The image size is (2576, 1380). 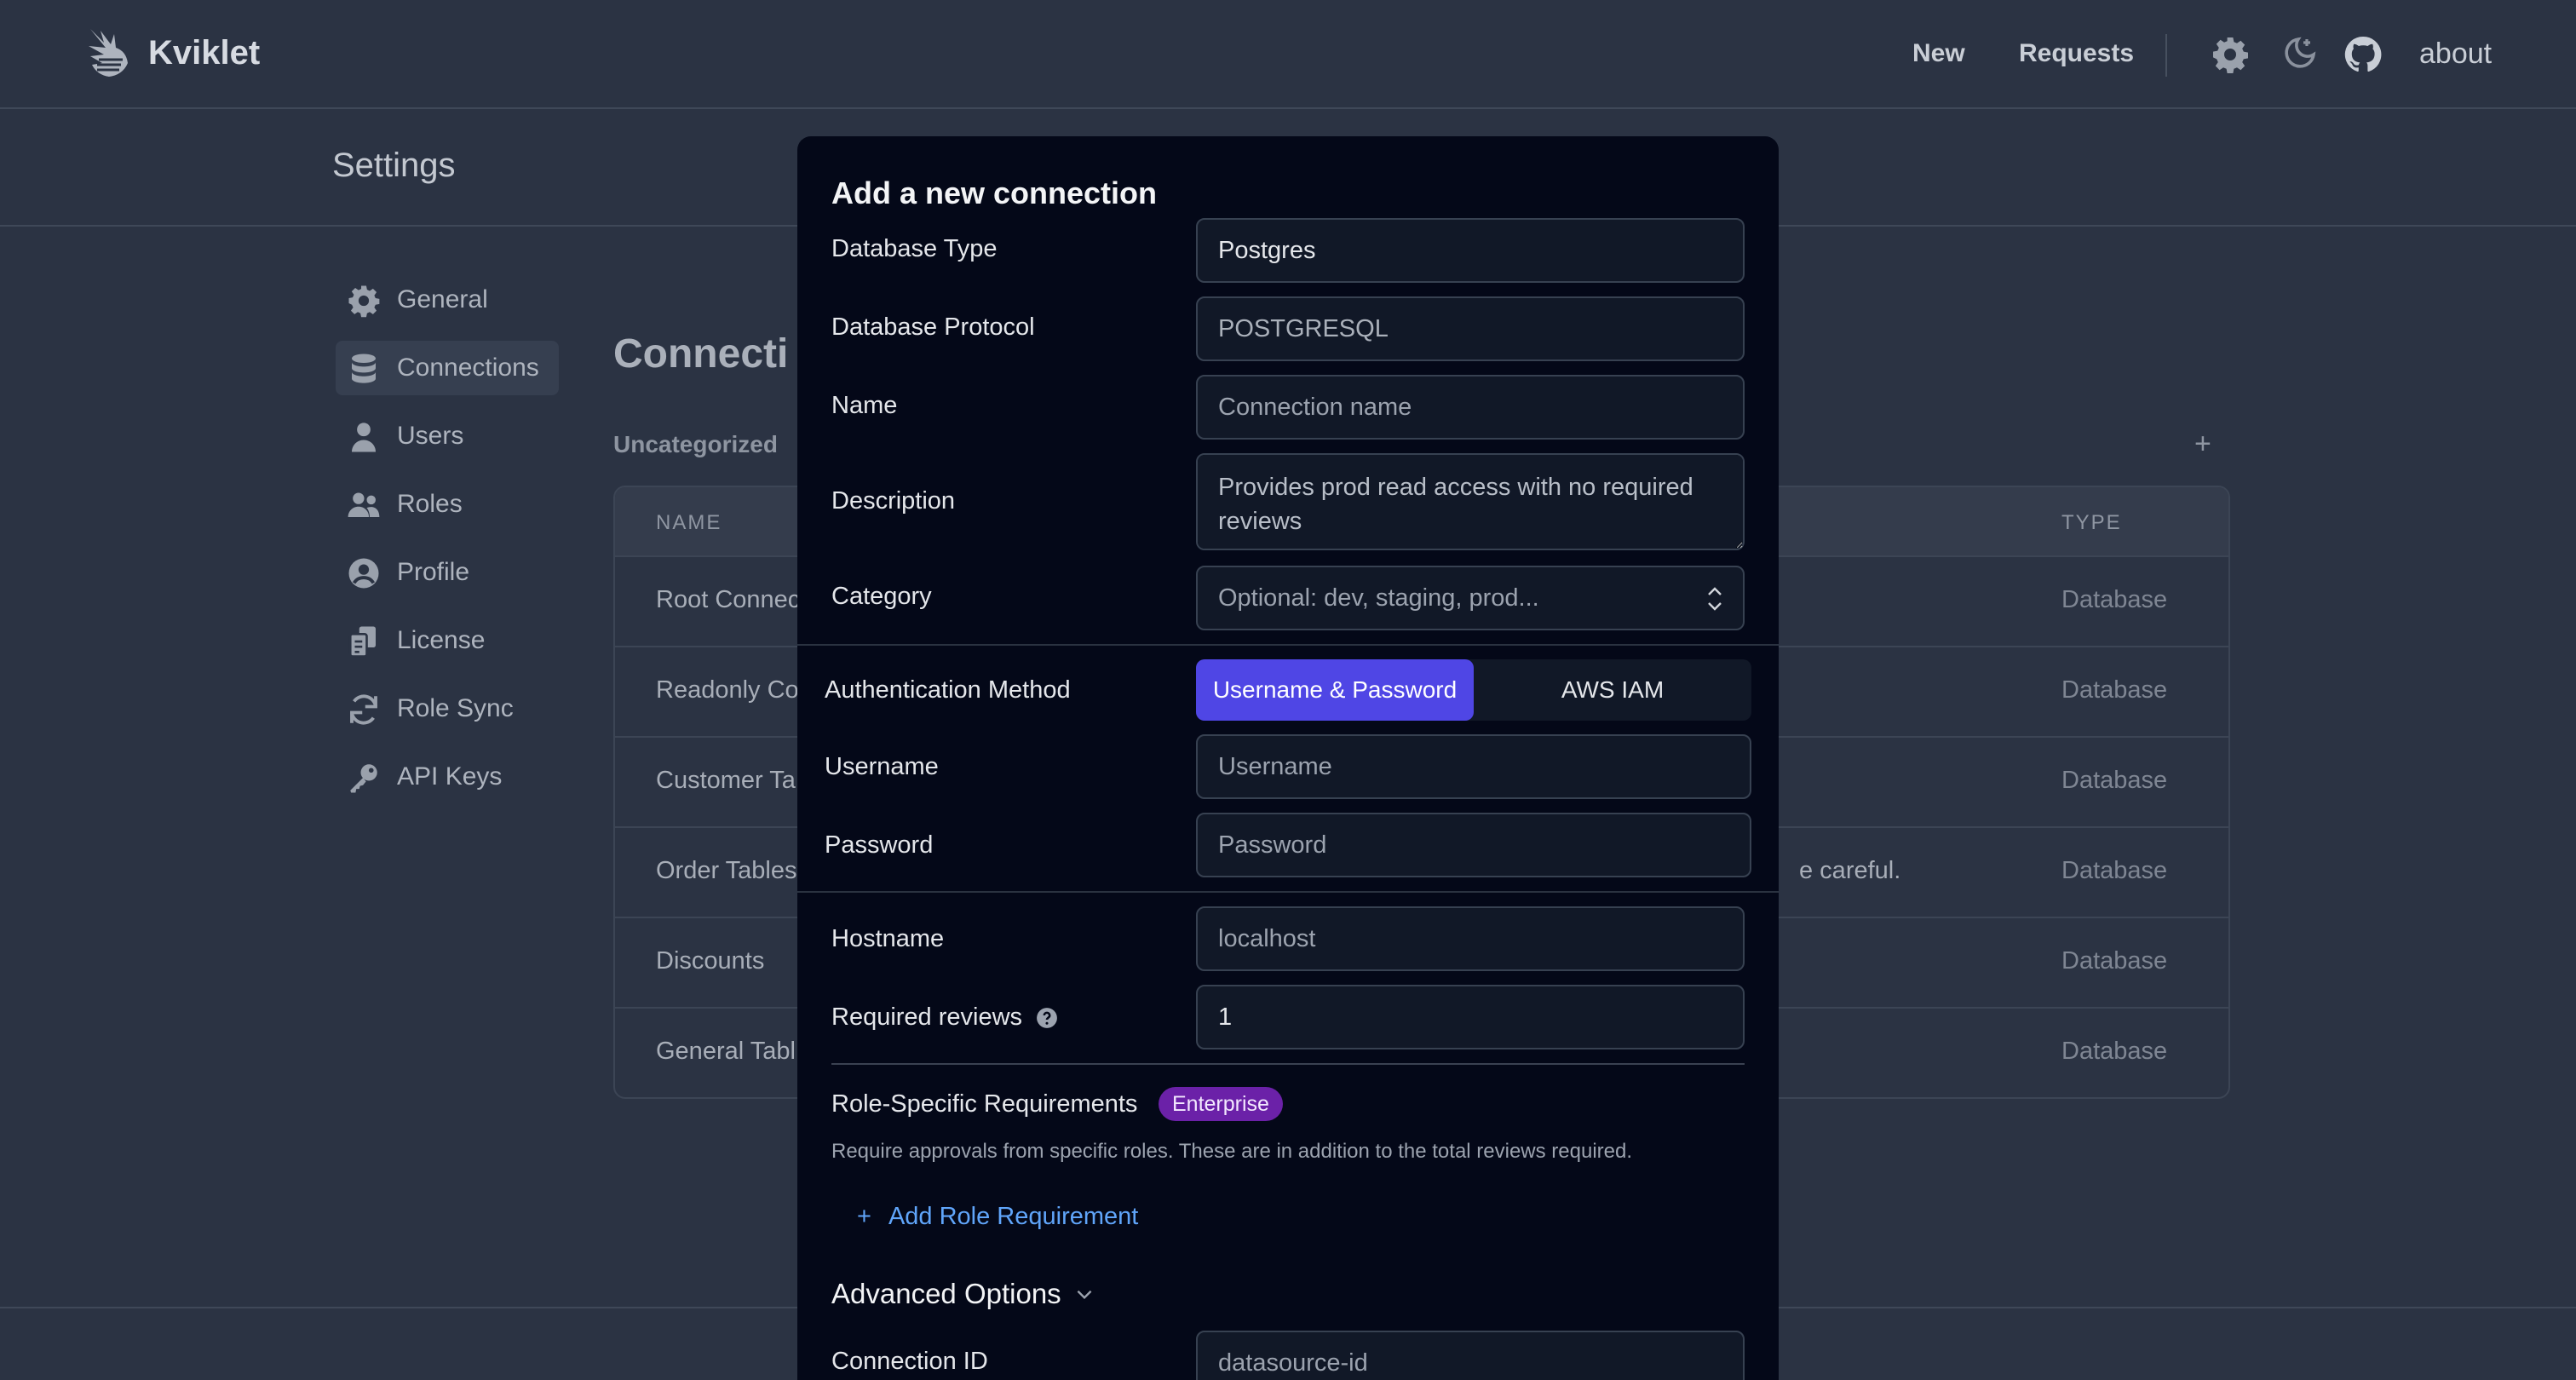 What do you see at coordinates (1939, 54) in the screenshot?
I see `nav-new-link: New` at bounding box center [1939, 54].